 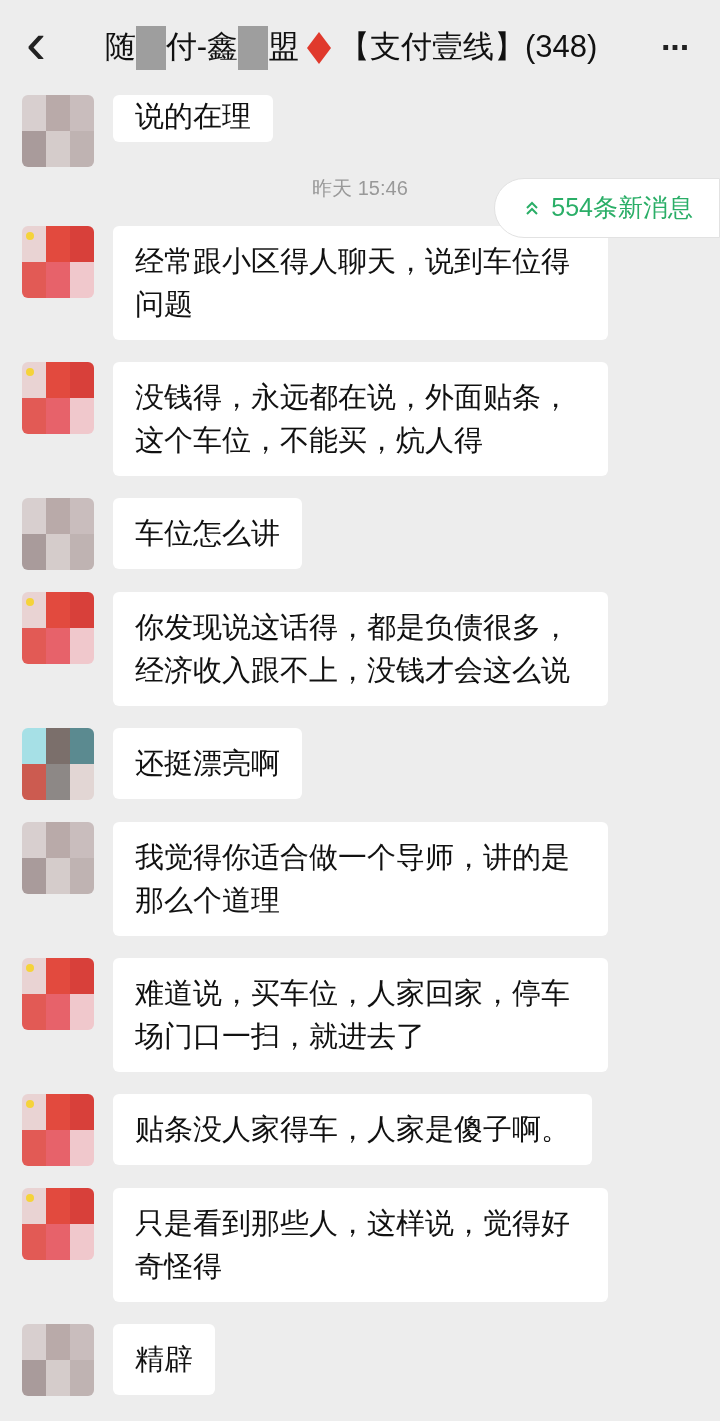 I want to click on more-button: ···, so click(x=675, y=47).